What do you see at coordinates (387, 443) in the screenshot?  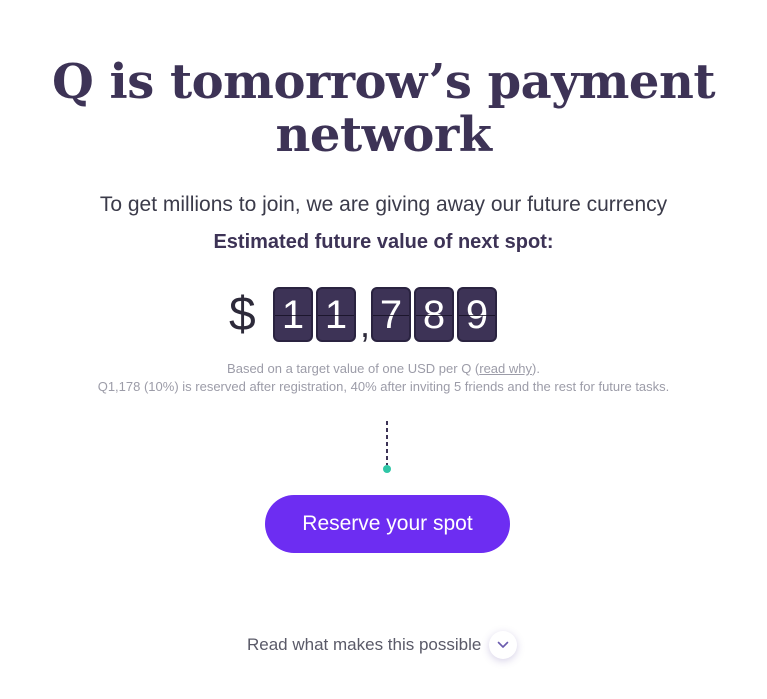 I see `dashed-connector` at bounding box center [387, 443].